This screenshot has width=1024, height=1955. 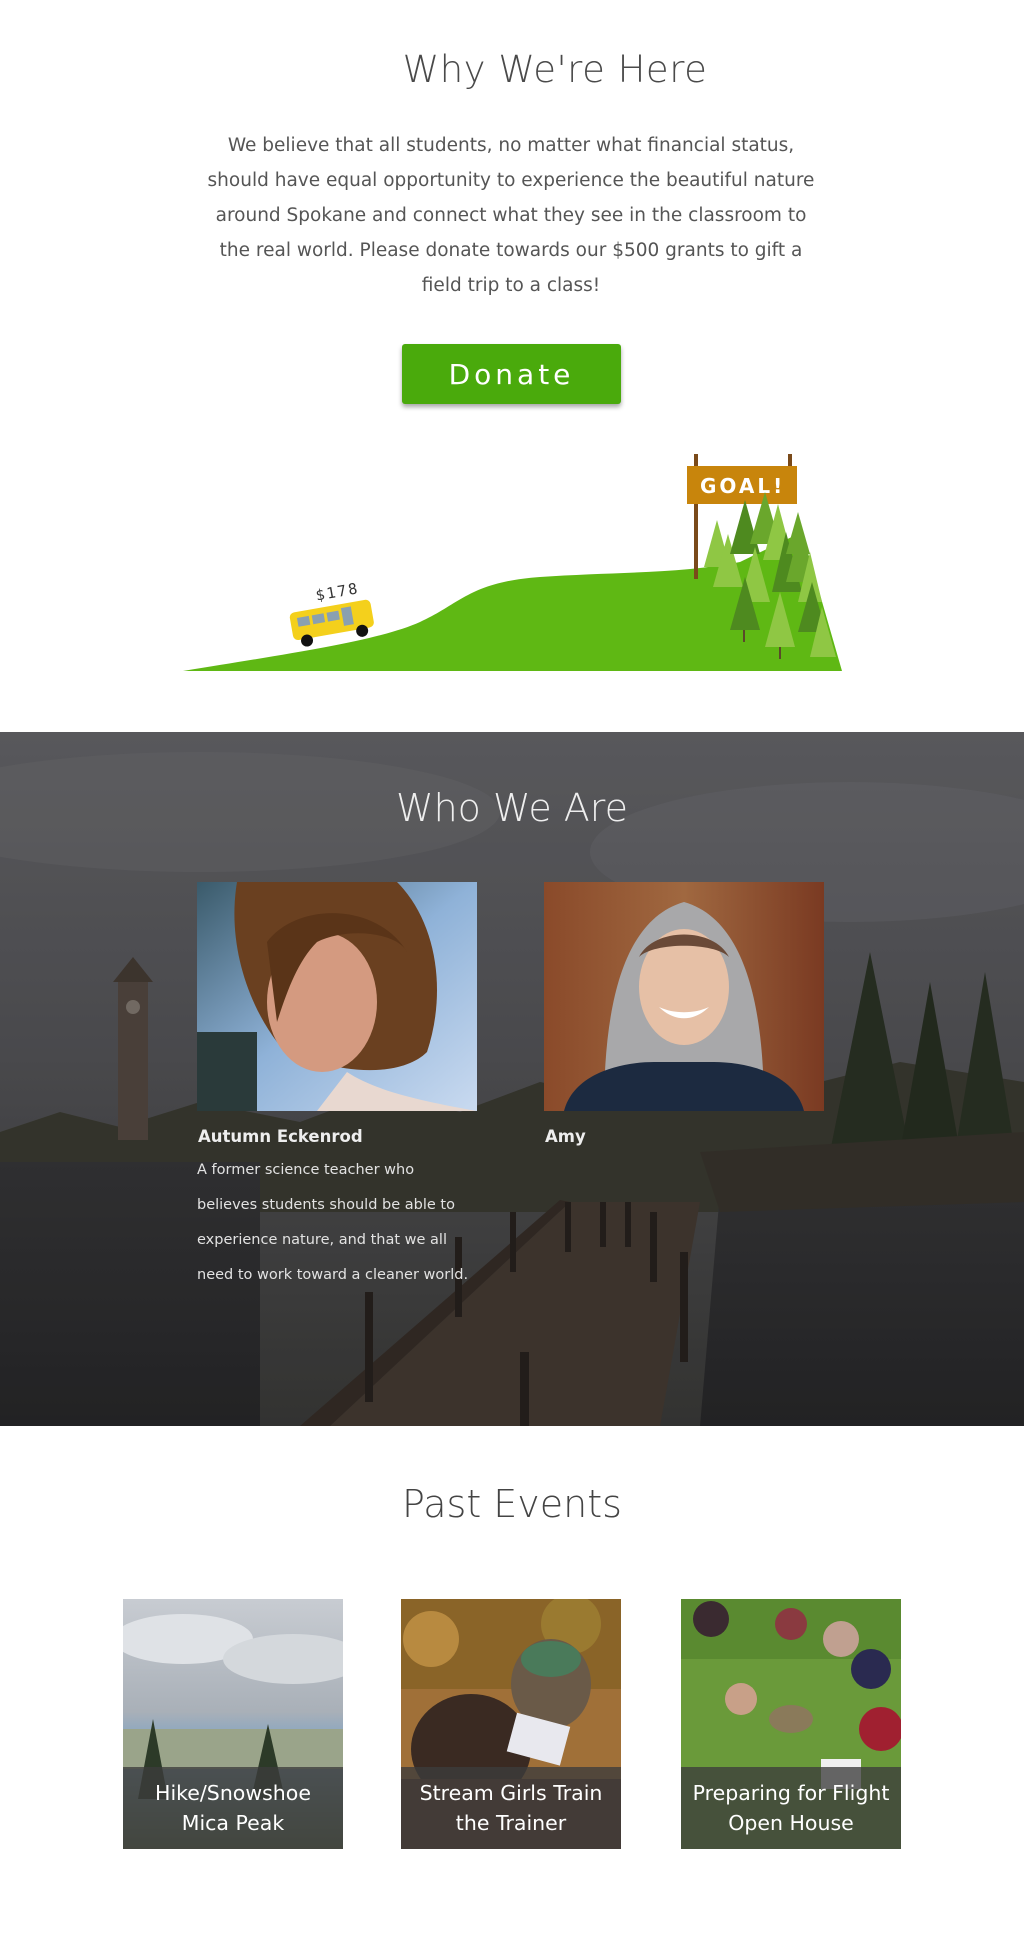 I want to click on event-title: Preparing for Flight Open House, so click(x=791, y=1808).